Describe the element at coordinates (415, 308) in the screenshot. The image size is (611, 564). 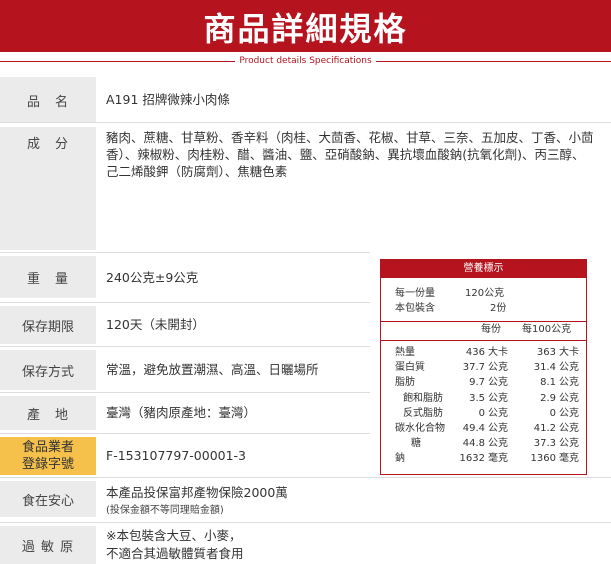
I see `servings-label: 本包裝含` at that location.